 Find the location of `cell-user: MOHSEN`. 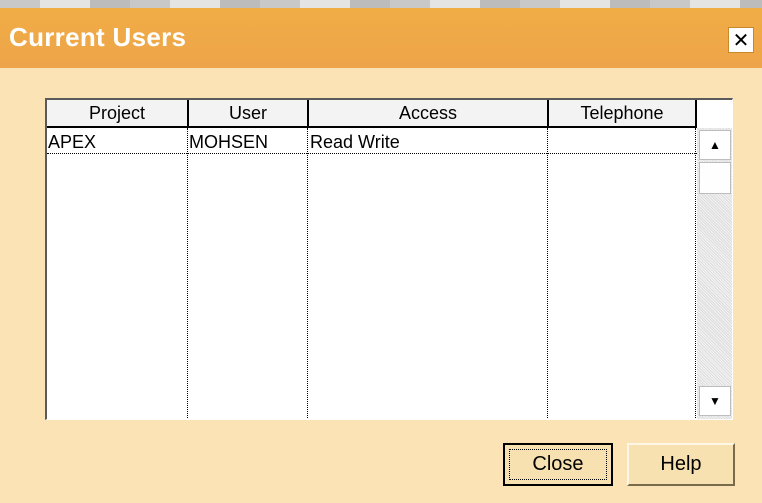

cell-user: MOHSEN is located at coordinates (247, 142).